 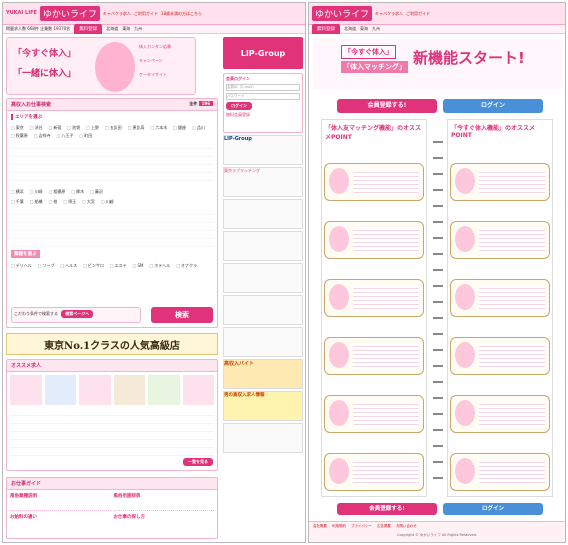 What do you see at coordinates (60, 502) in the screenshot?
I see `guide-item-1: 風俗業種説明` at bounding box center [60, 502].